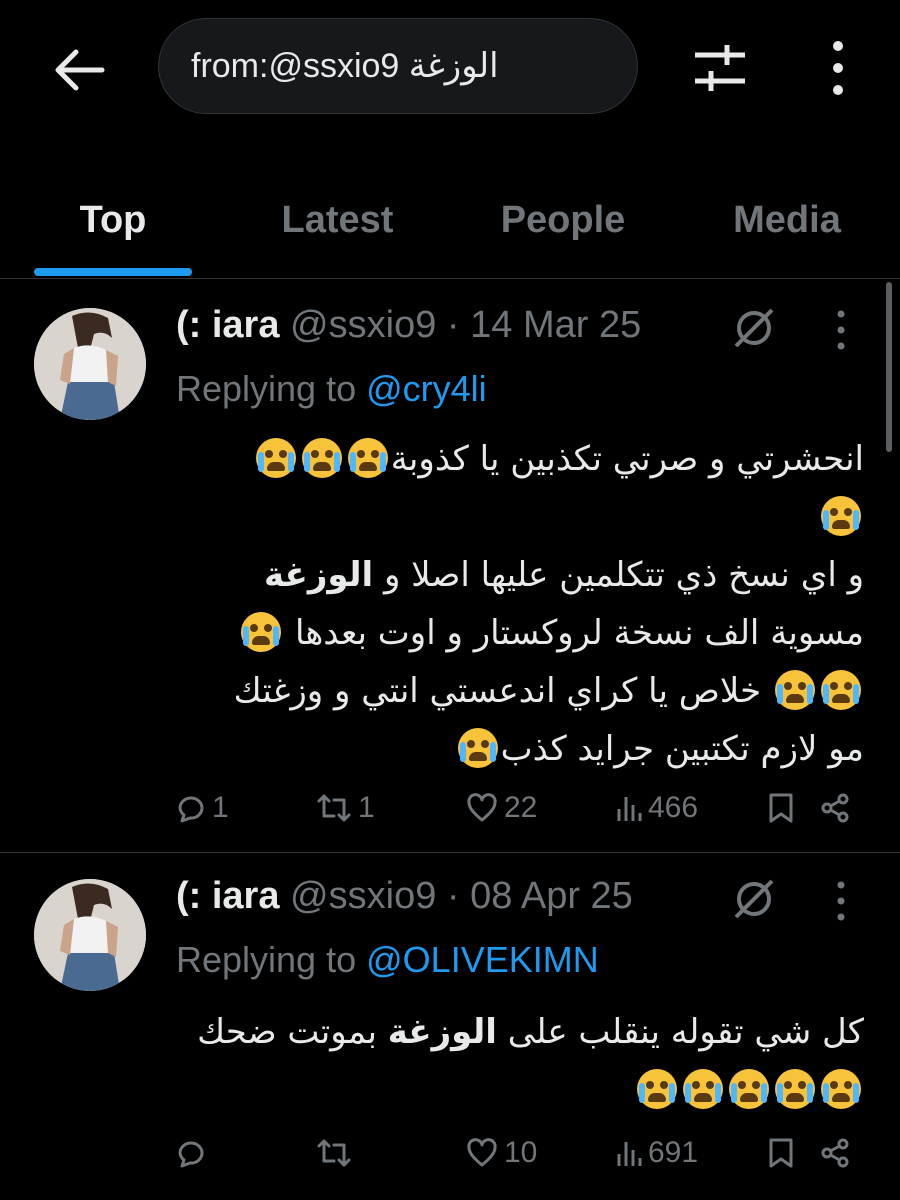  I want to click on arrow-left-icon, so click(80, 70).